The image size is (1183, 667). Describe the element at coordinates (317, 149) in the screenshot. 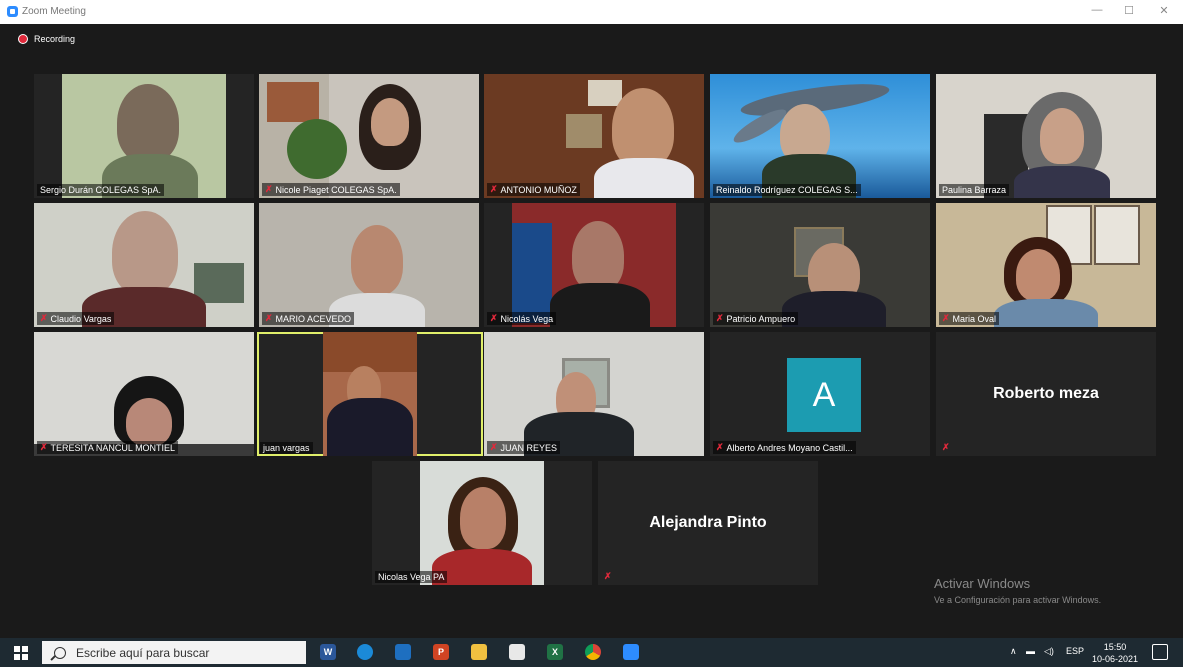

I see `background-plant` at that location.